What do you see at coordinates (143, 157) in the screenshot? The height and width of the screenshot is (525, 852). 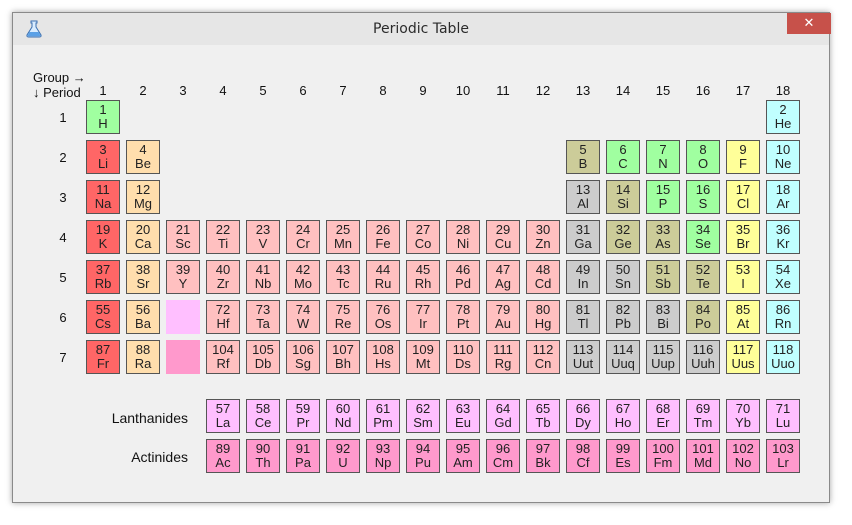 I see `element-cell: 4 Be` at bounding box center [143, 157].